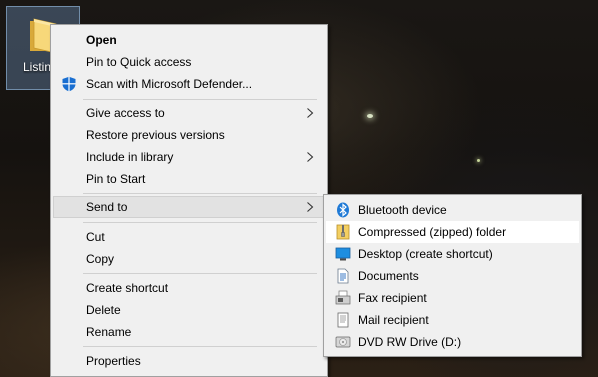 The width and height of the screenshot is (598, 377). What do you see at coordinates (116, 179) in the screenshot?
I see `menu-item-label: Pin to Start` at bounding box center [116, 179].